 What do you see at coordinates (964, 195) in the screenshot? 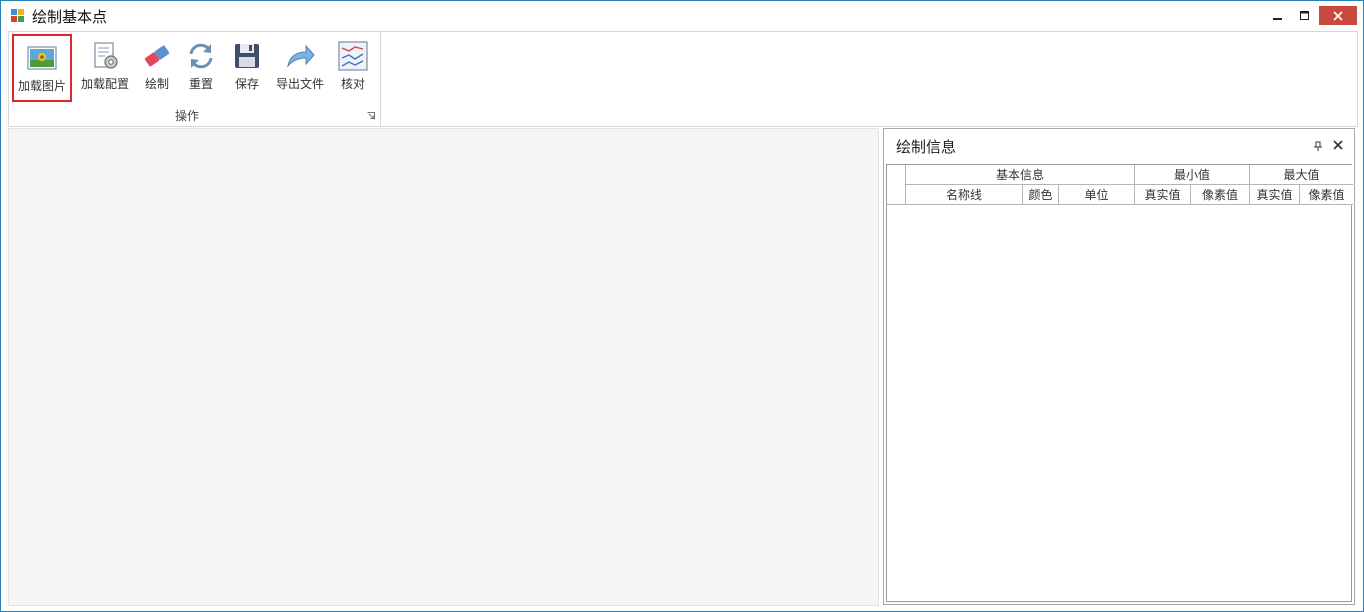
I see `column-header-name: 名称线` at bounding box center [964, 195].